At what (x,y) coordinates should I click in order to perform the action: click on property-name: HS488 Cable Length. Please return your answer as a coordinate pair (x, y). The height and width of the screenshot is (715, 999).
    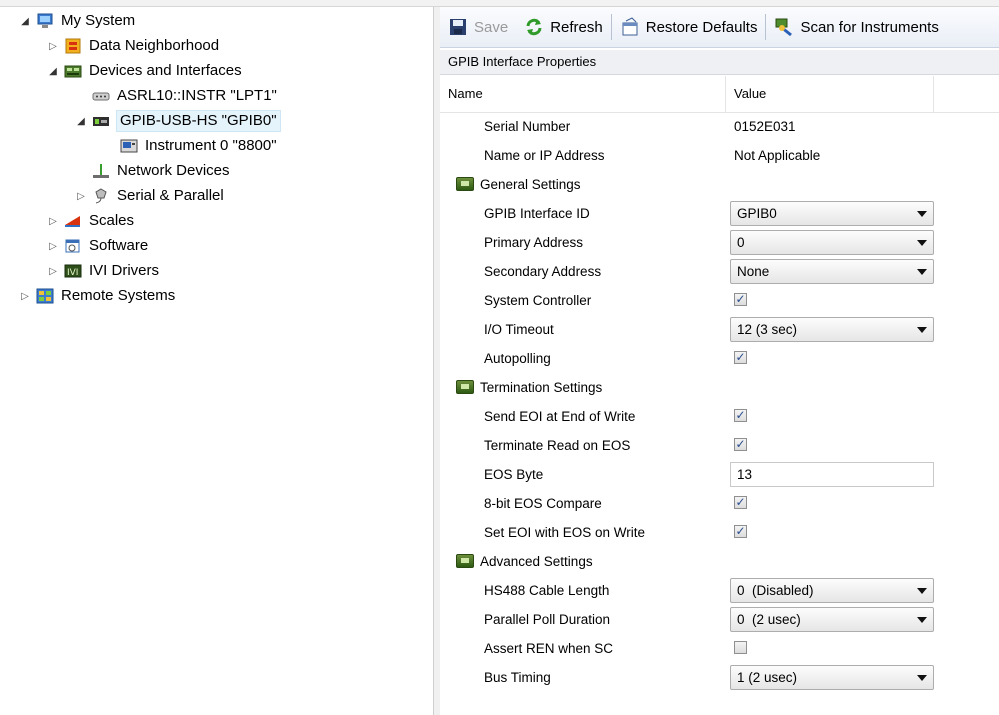
    Looking at the image, I should click on (547, 590).